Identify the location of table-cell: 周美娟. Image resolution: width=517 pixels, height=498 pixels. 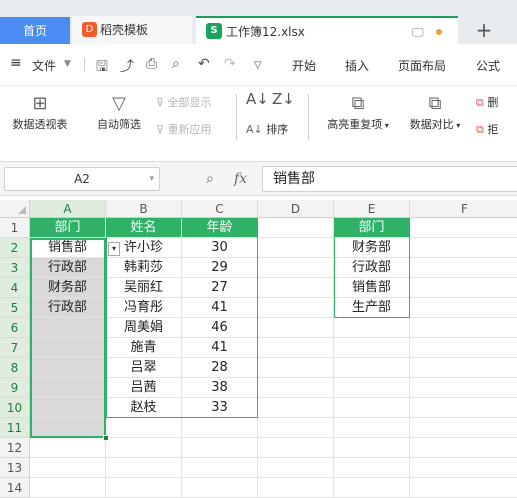
(144, 328).